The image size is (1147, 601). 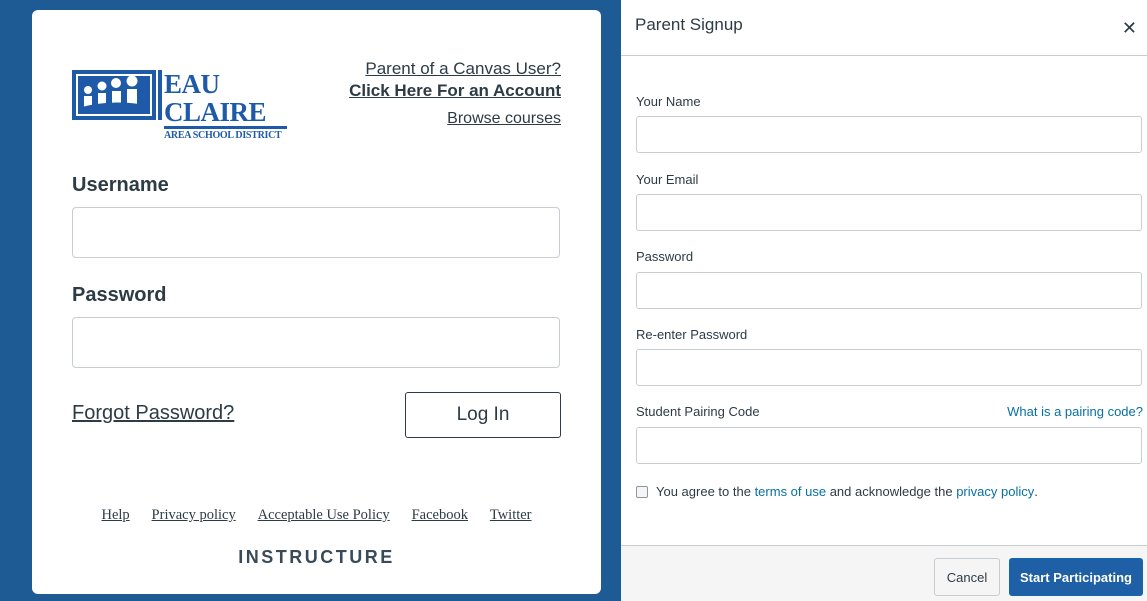 What do you see at coordinates (889, 445) in the screenshot?
I see `pairing-code-input` at bounding box center [889, 445].